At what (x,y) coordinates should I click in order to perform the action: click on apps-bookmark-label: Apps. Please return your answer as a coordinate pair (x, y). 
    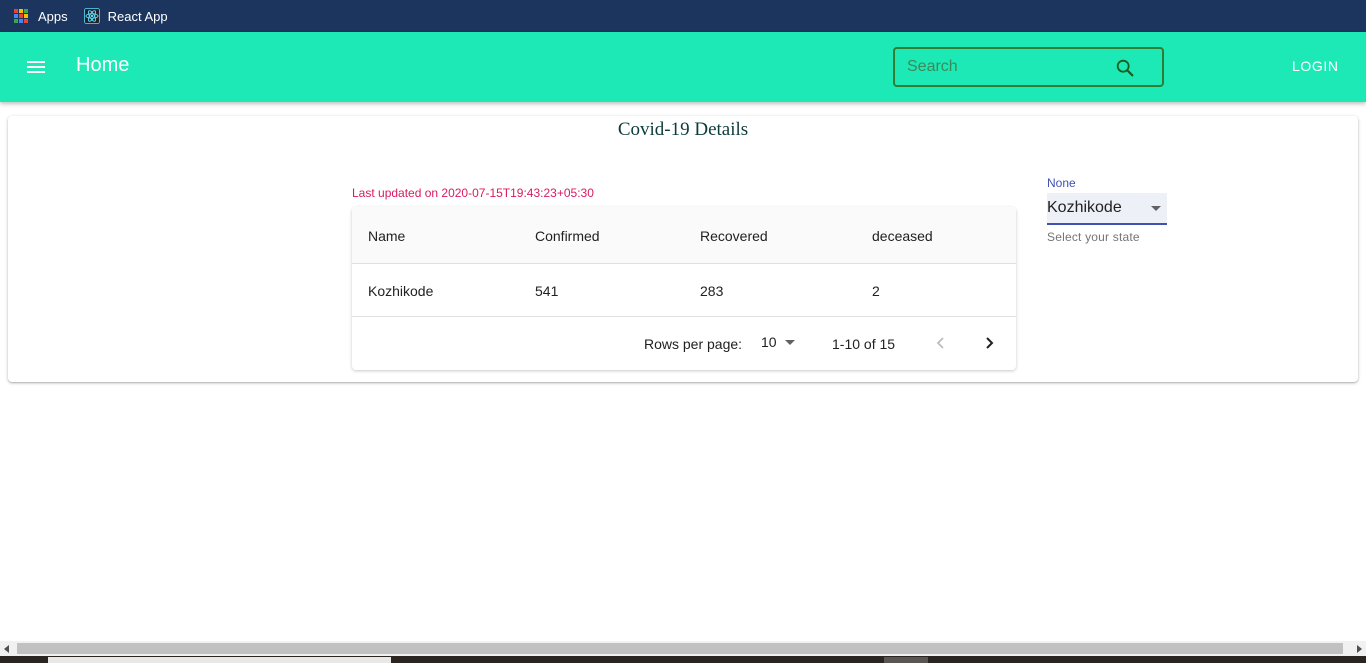
    Looking at the image, I should click on (53, 16).